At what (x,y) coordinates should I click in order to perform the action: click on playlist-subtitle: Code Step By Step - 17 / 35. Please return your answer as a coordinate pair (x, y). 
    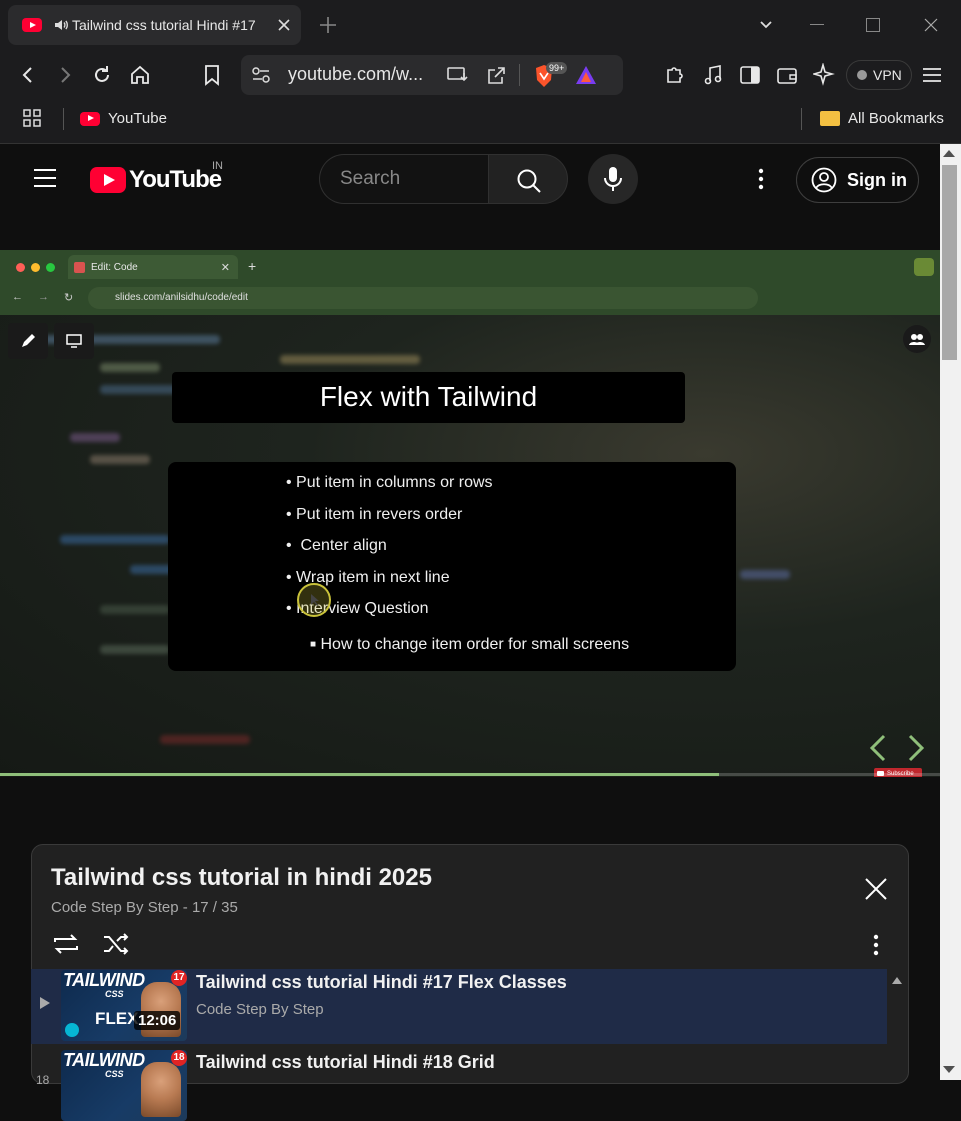
    Looking at the image, I should click on (144, 907).